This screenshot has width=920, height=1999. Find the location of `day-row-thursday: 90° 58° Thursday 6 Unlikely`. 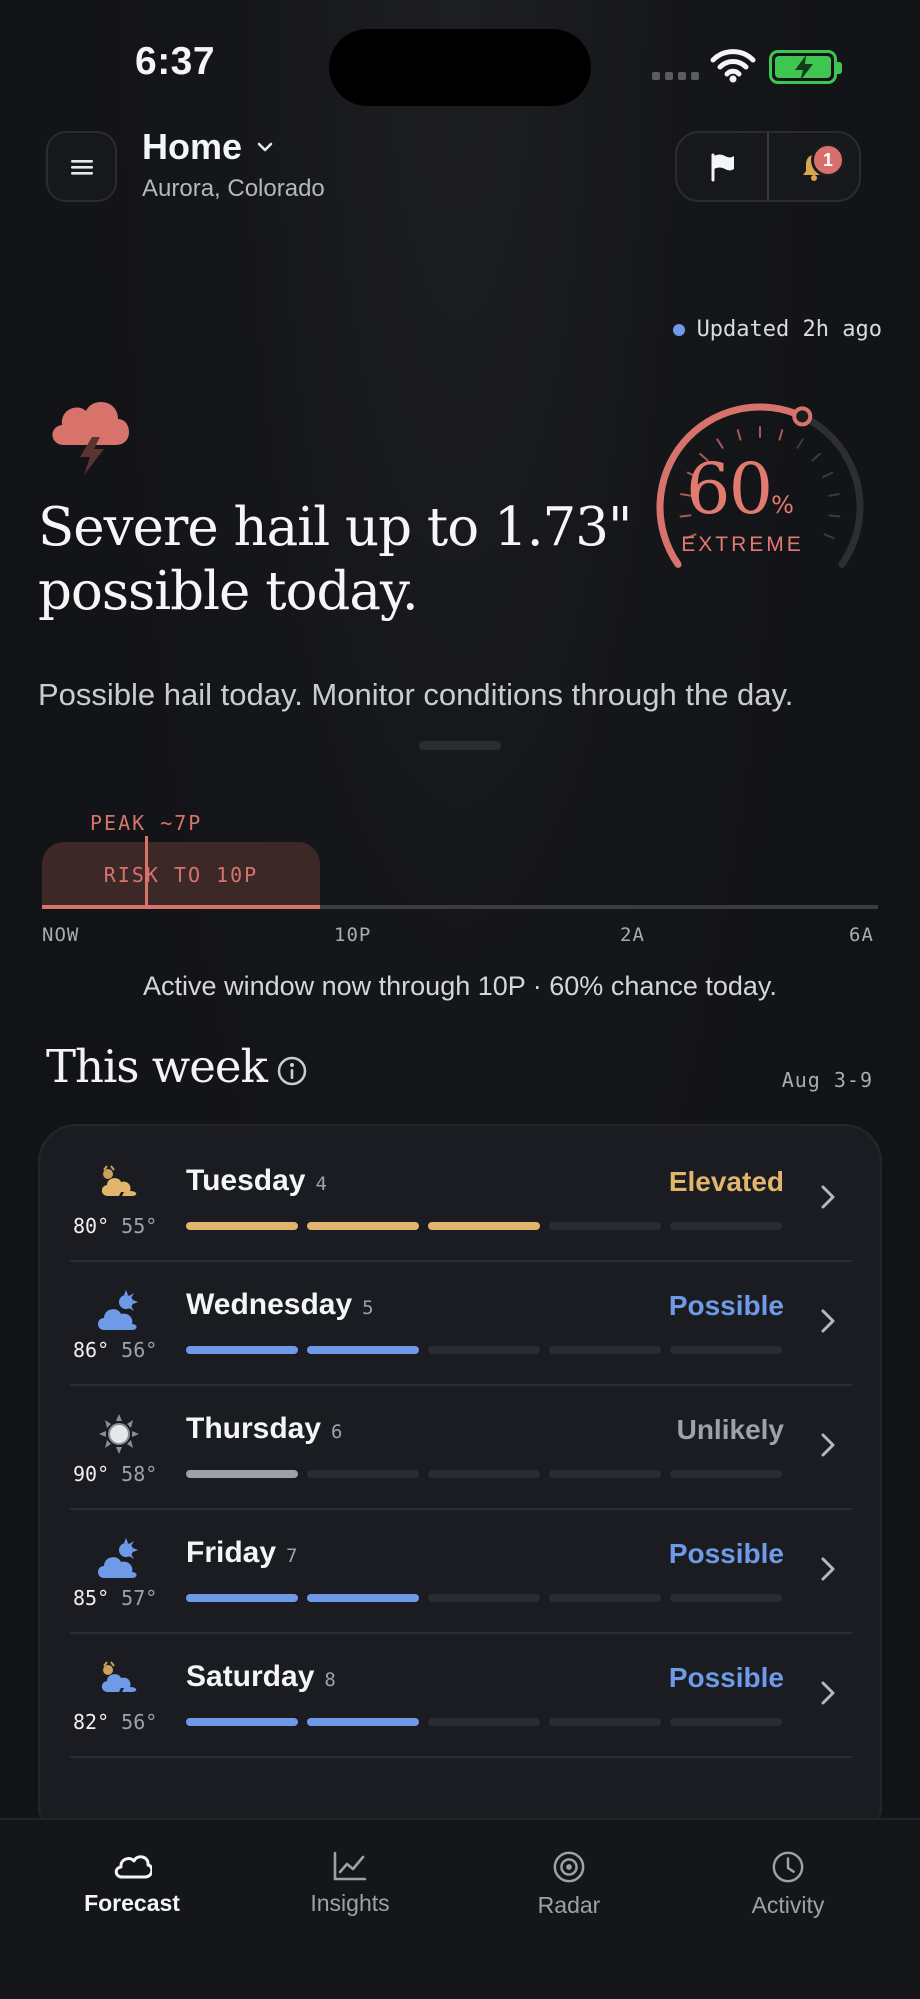

day-row-thursday: 90° 58° Thursday 6 Unlikely is located at coordinates (461, 1448).